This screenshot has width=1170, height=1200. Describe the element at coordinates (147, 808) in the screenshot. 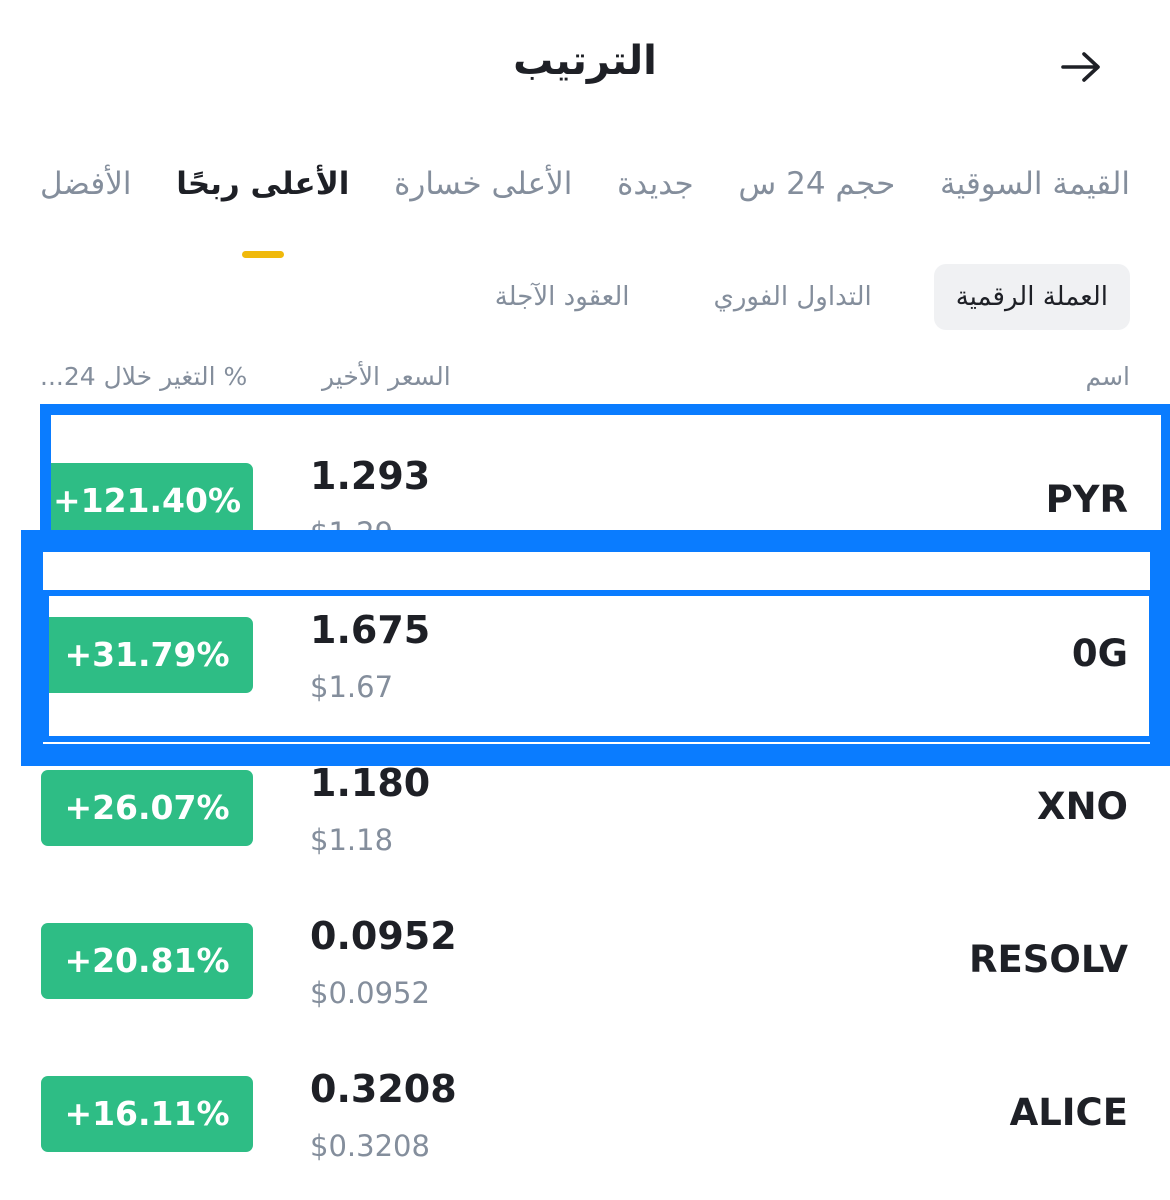

I see `change-badge: +26.07%` at that location.